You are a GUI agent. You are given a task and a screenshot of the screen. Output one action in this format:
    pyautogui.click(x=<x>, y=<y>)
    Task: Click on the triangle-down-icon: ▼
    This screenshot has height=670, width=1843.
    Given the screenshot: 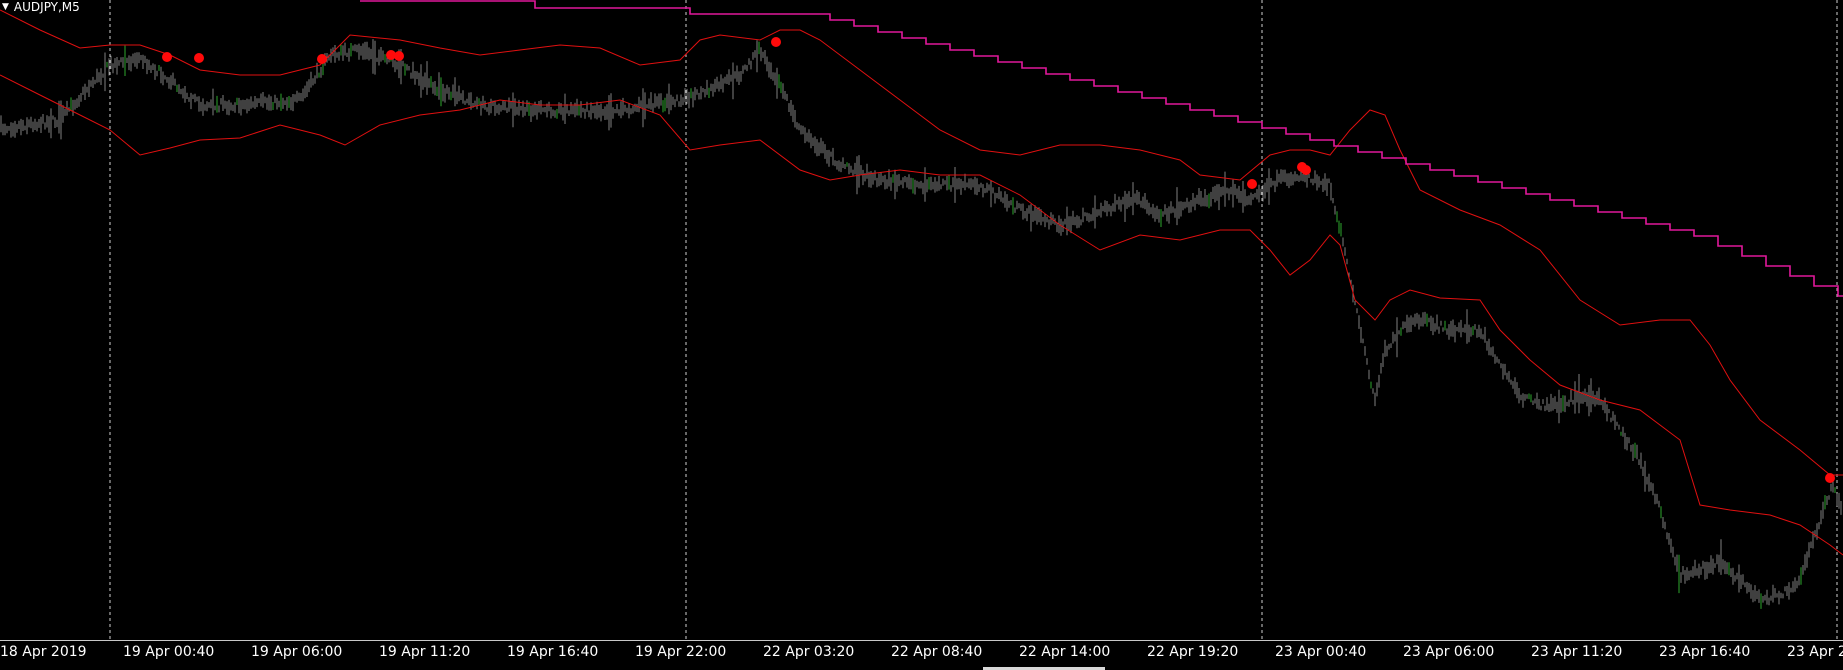 What is the action you would take?
    pyautogui.click(x=5, y=7)
    